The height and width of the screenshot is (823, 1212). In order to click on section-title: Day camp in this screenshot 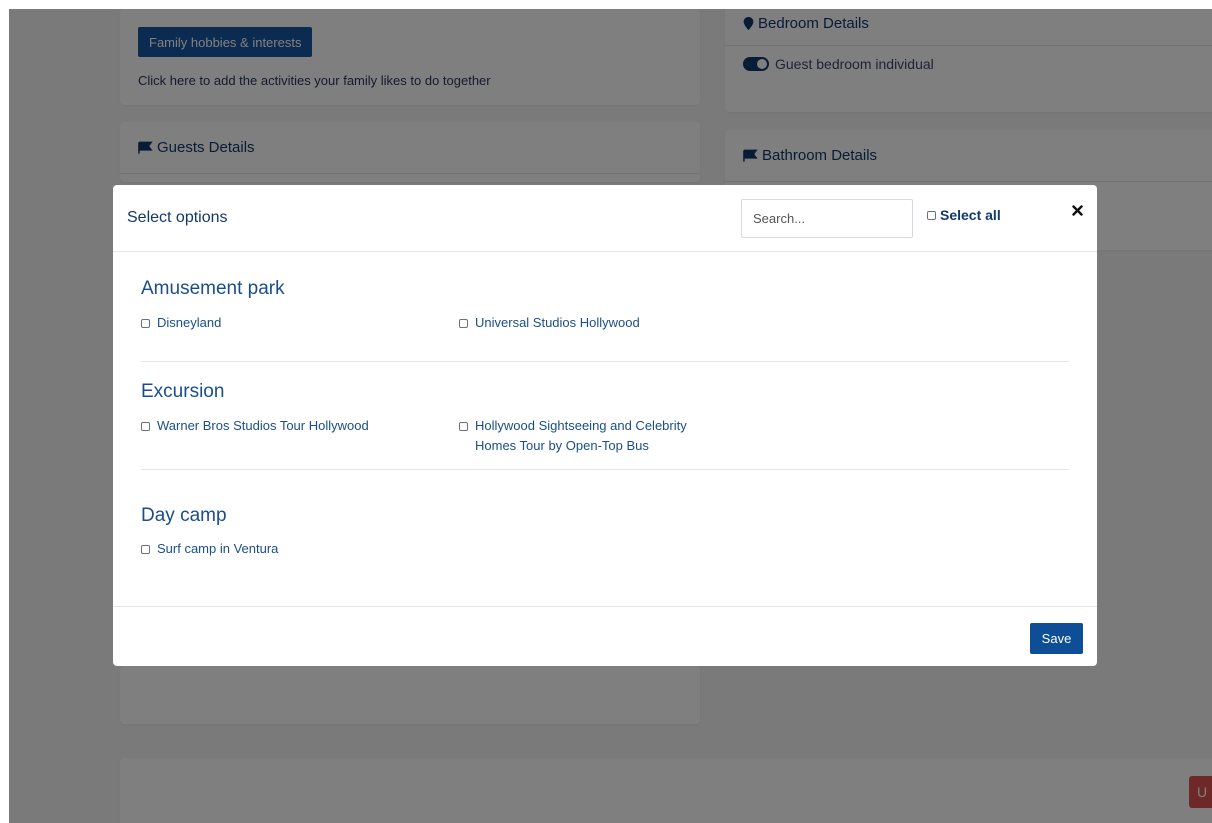, I will do `click(184, 515)`.